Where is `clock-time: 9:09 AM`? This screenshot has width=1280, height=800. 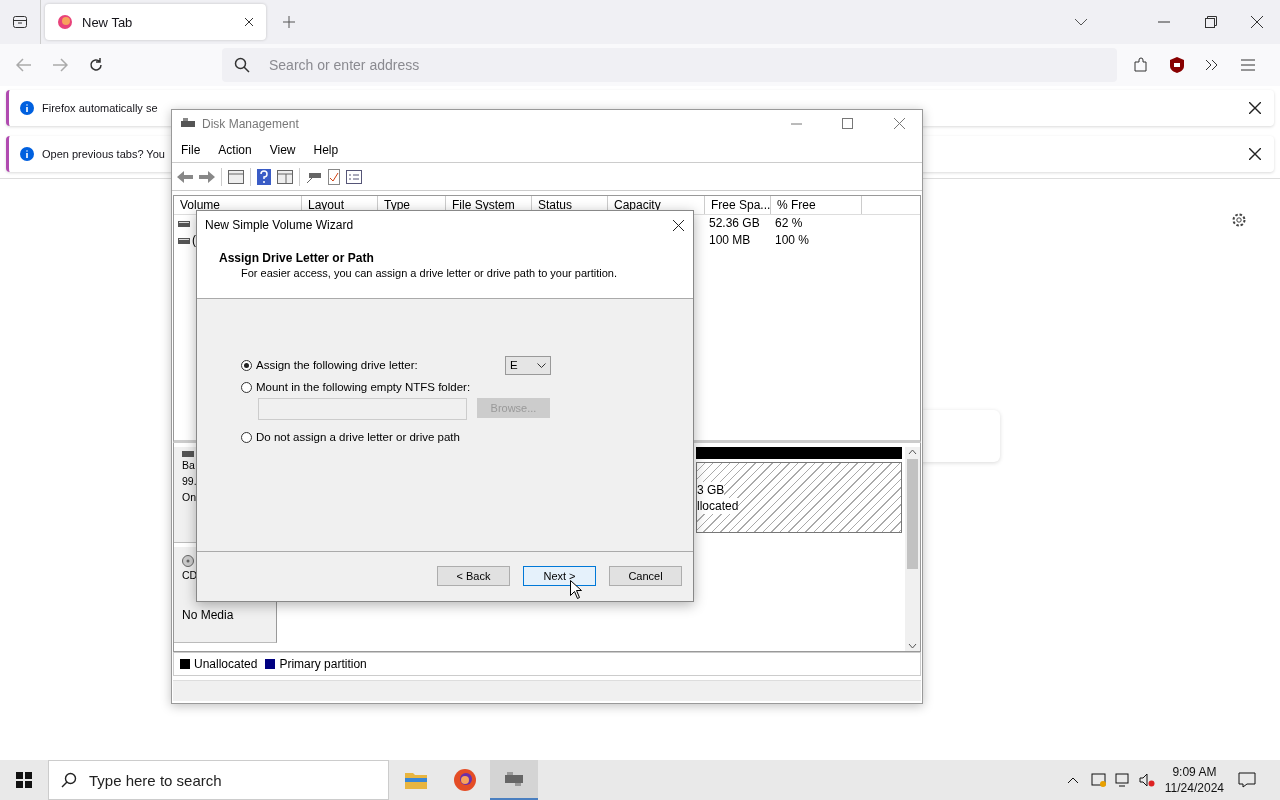
clock-time: 9:09 AM is located at coordinates (1194, 772).